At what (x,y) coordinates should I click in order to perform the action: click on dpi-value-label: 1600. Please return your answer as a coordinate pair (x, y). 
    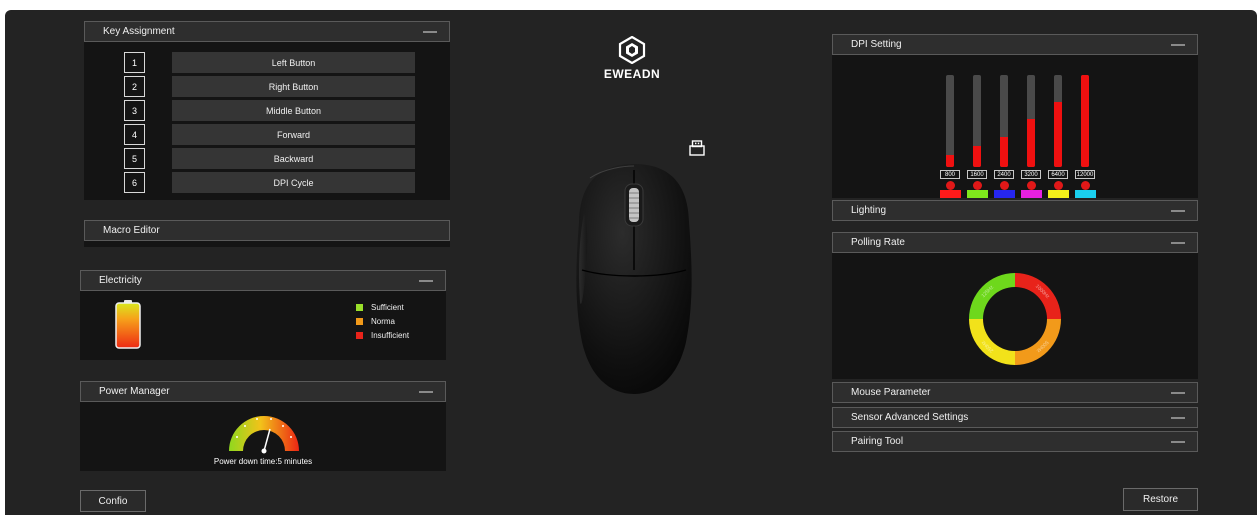
    Looking at the image, I should click on (977, 174).